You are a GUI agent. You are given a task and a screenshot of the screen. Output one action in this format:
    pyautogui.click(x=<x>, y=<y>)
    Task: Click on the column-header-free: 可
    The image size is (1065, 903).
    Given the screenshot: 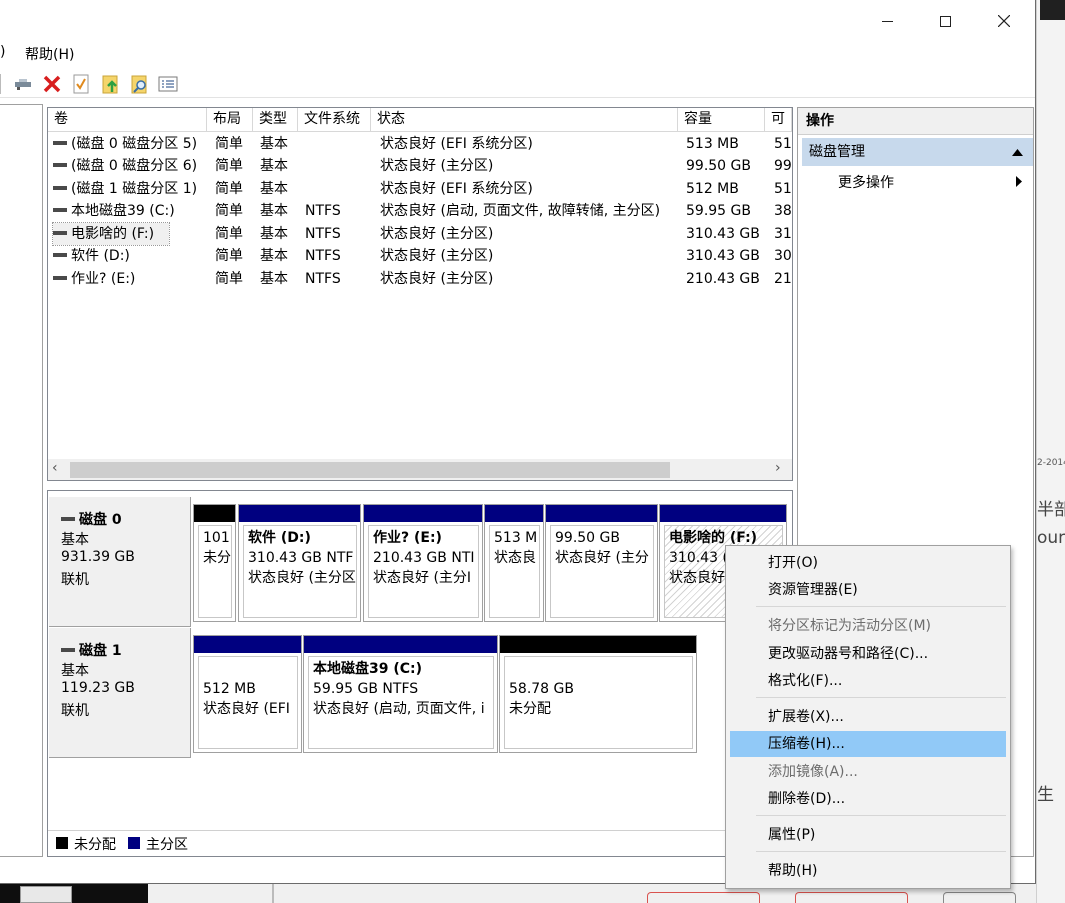 What is the action you would take?
    pyautogui.click(x=778, y=120)
    